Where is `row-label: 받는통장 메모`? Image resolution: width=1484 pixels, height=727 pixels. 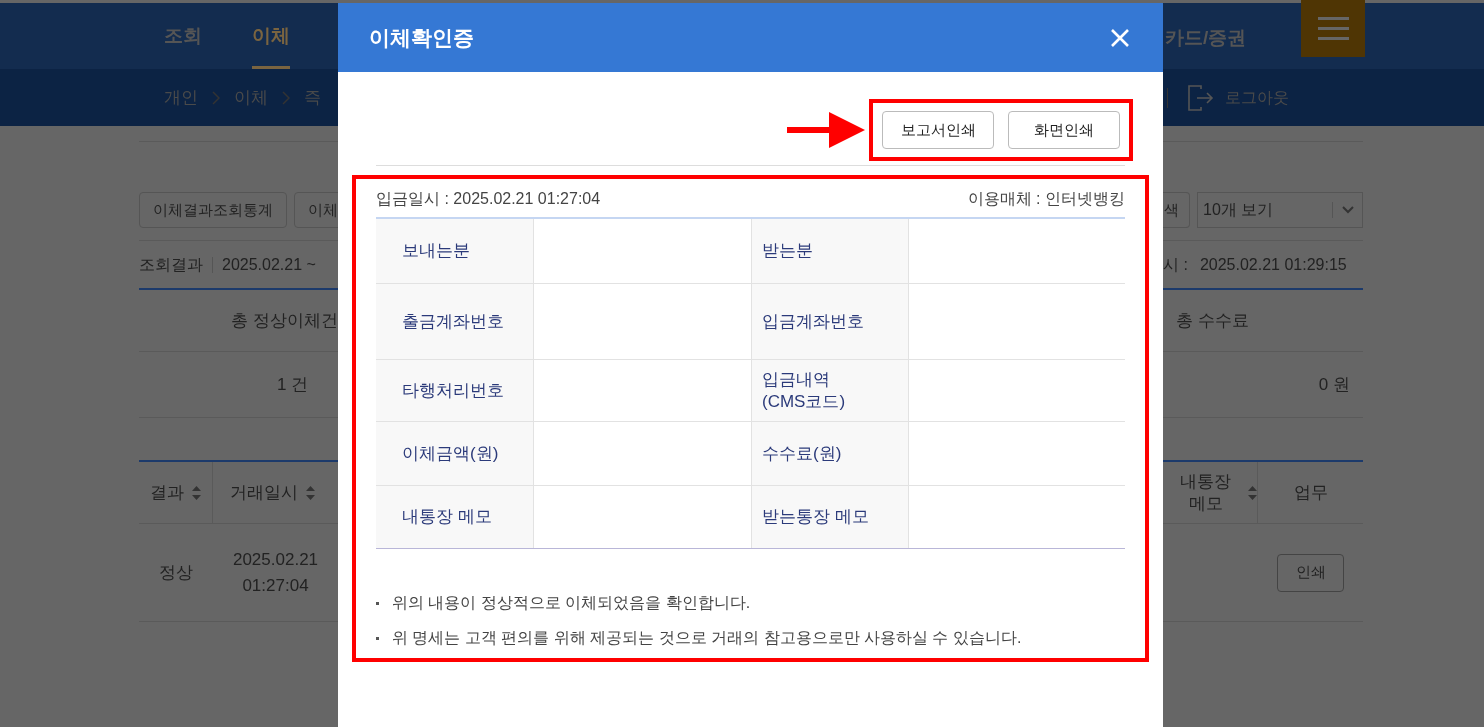 row-label: 받는통장 메모 is located at coordinates (815, 517).